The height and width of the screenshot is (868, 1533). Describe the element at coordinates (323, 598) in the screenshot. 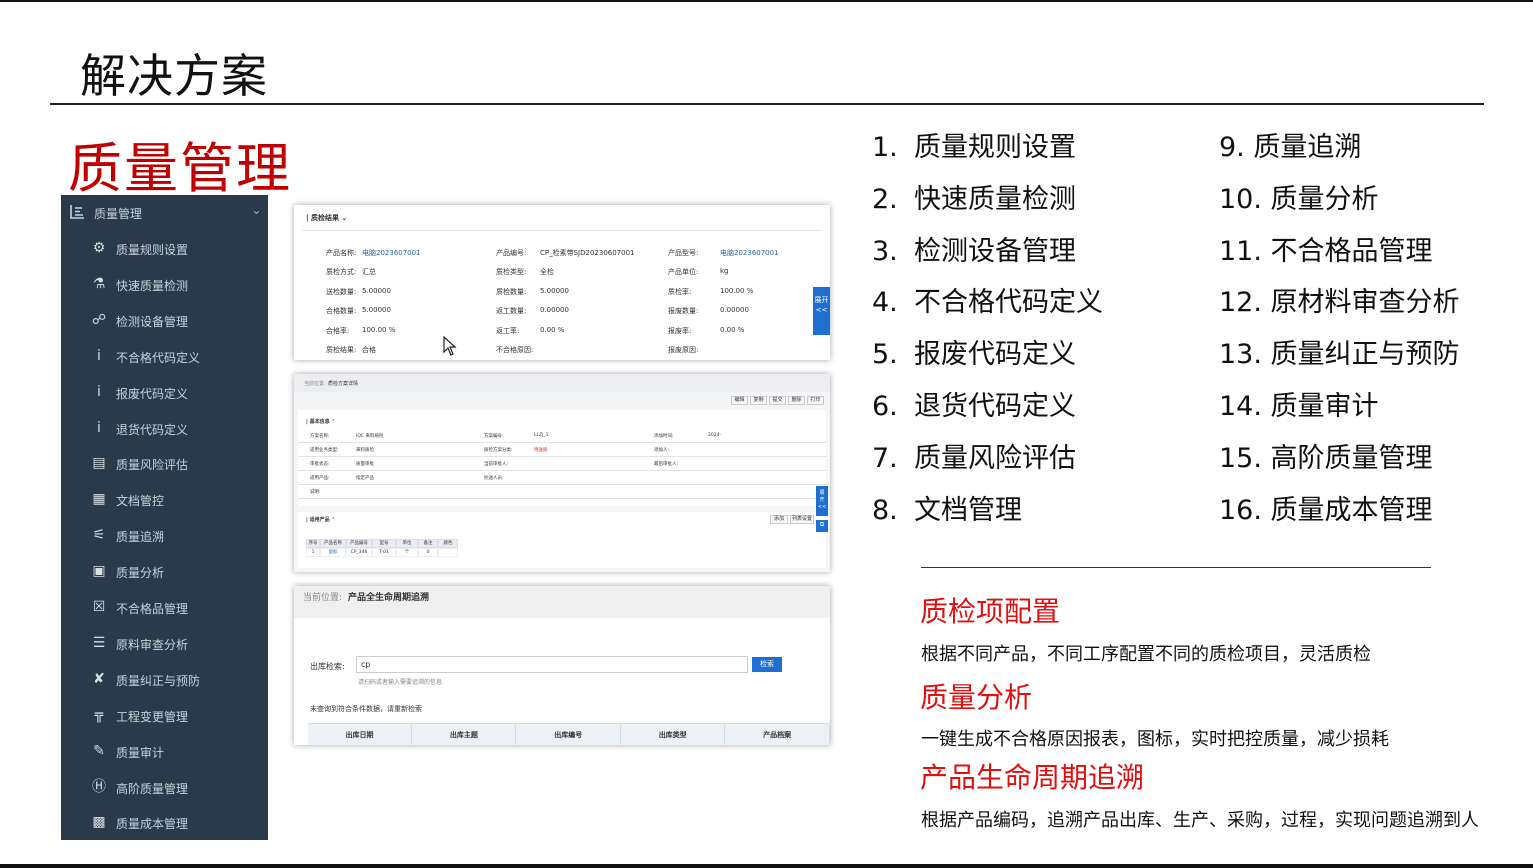

I see `panel3-breadcrumb-prefix: 当前位置:` at that location.